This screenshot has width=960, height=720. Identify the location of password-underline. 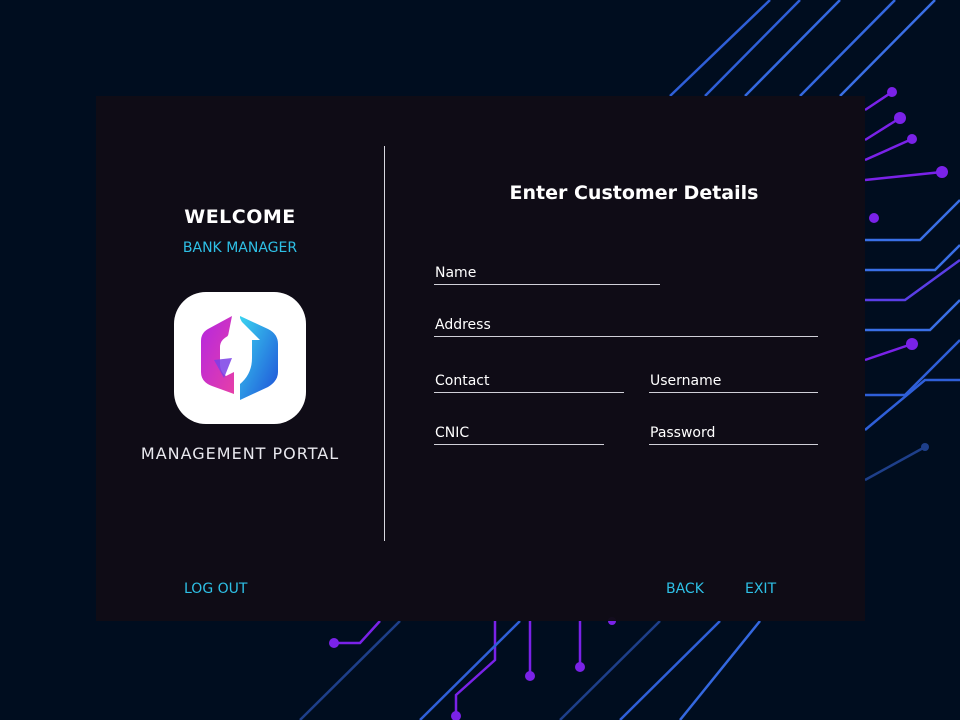
(733, 444).